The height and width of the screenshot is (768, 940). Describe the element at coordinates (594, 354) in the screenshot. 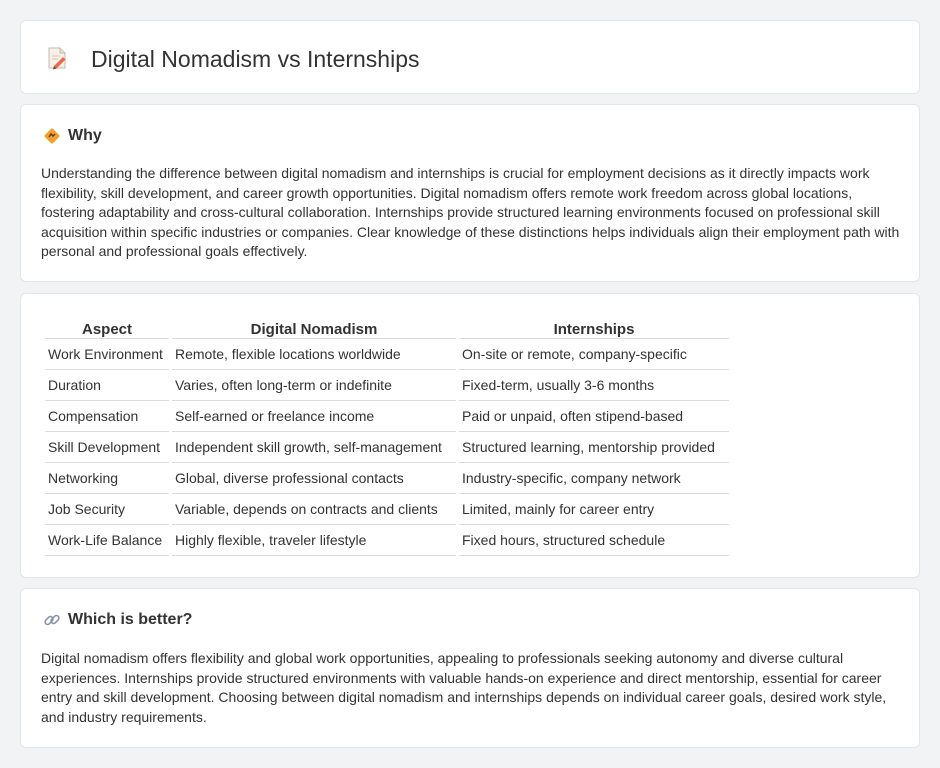

I see `internships-cell: On-site or remote, company-specific` at that location.